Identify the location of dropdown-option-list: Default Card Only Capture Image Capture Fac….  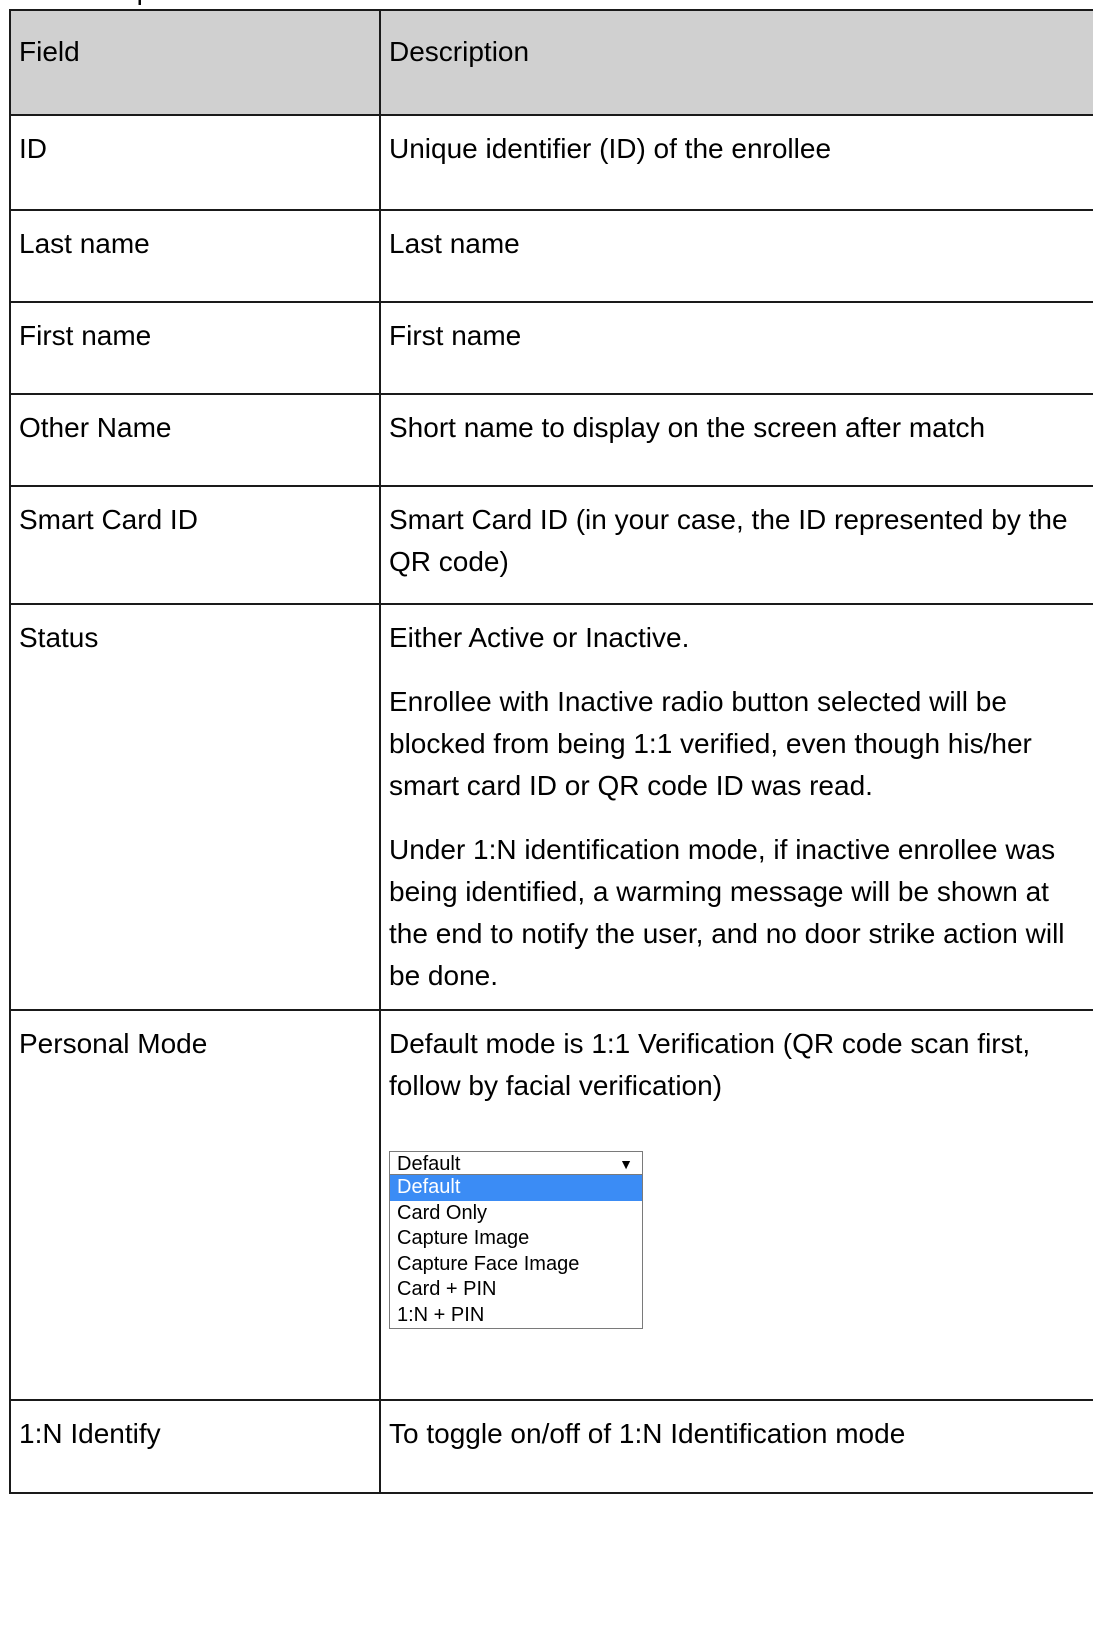
(516, 1252).